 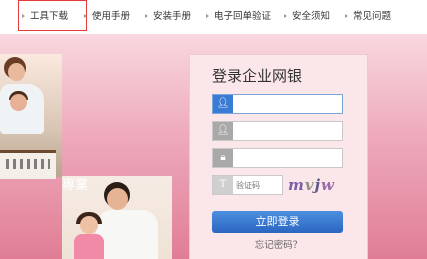 I want to click on nav-item-faq: 常见问题, so click(x=368, y=17).